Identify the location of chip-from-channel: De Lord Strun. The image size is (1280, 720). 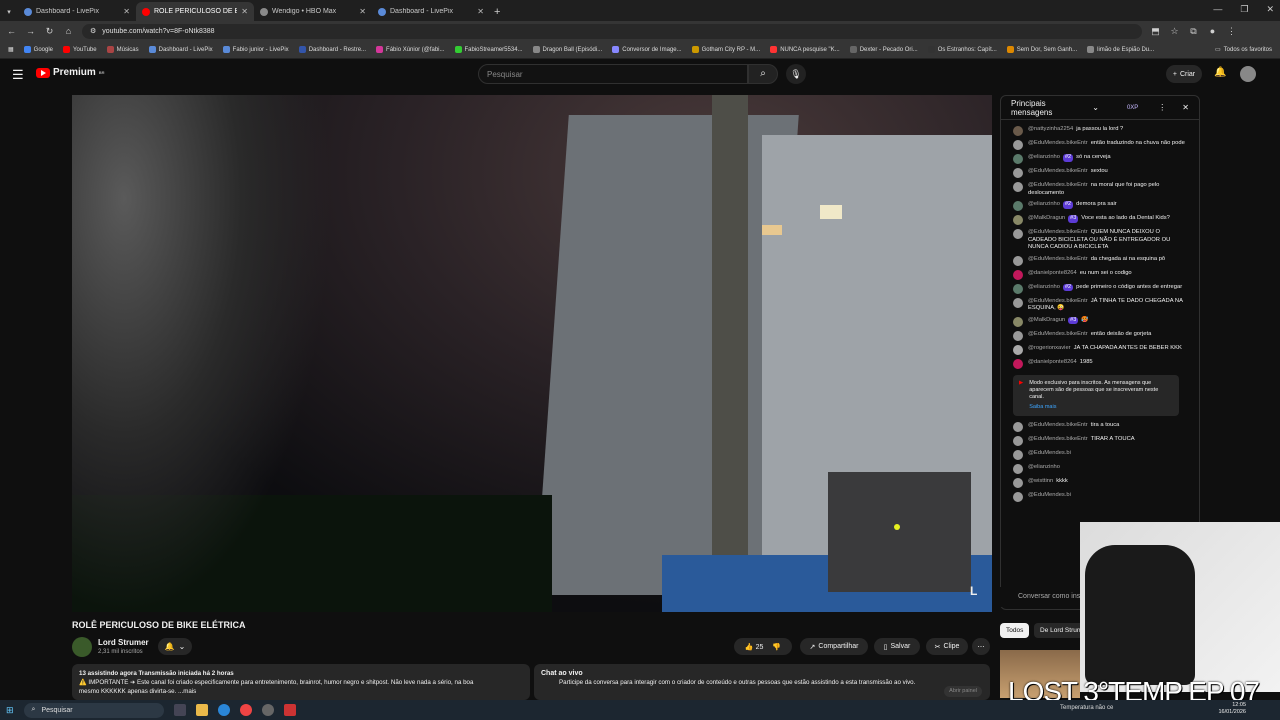
(1060, 630).